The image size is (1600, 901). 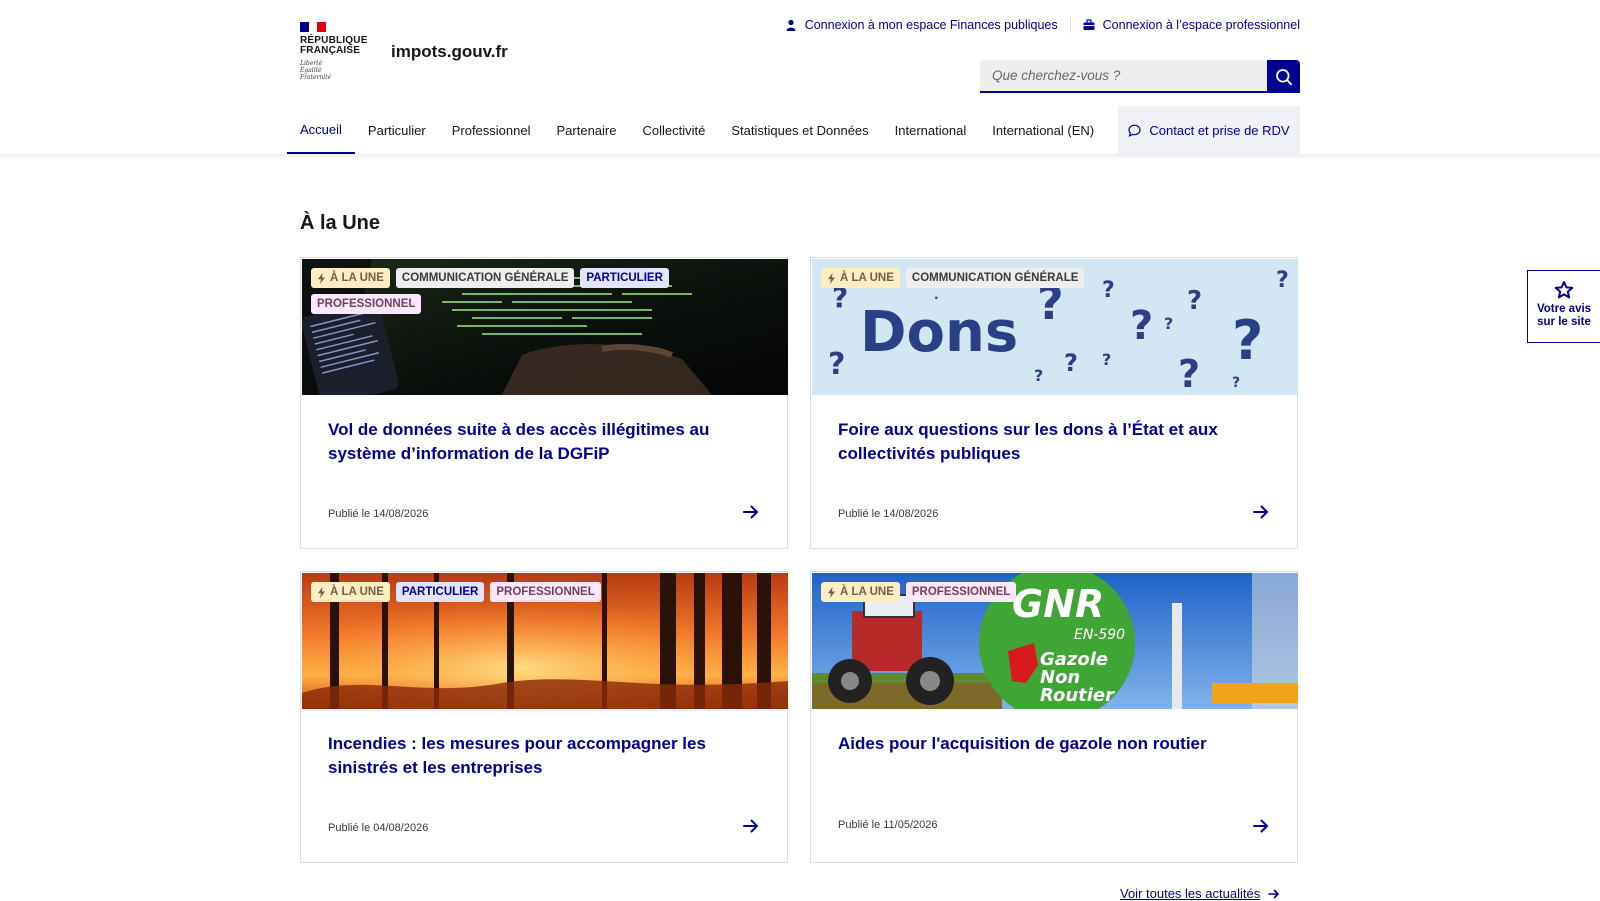 What do you see at coordinates (449, 52) in the screenshot?
I see `site-name: impots.gouv.fr` at bounding box center [449, 52].